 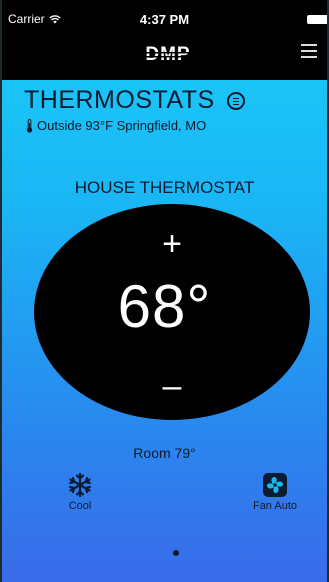 What do you see at coordinates (176, 553) in the screenshot?
I see `page-indicator-dot` at bounding box center [176, 553].